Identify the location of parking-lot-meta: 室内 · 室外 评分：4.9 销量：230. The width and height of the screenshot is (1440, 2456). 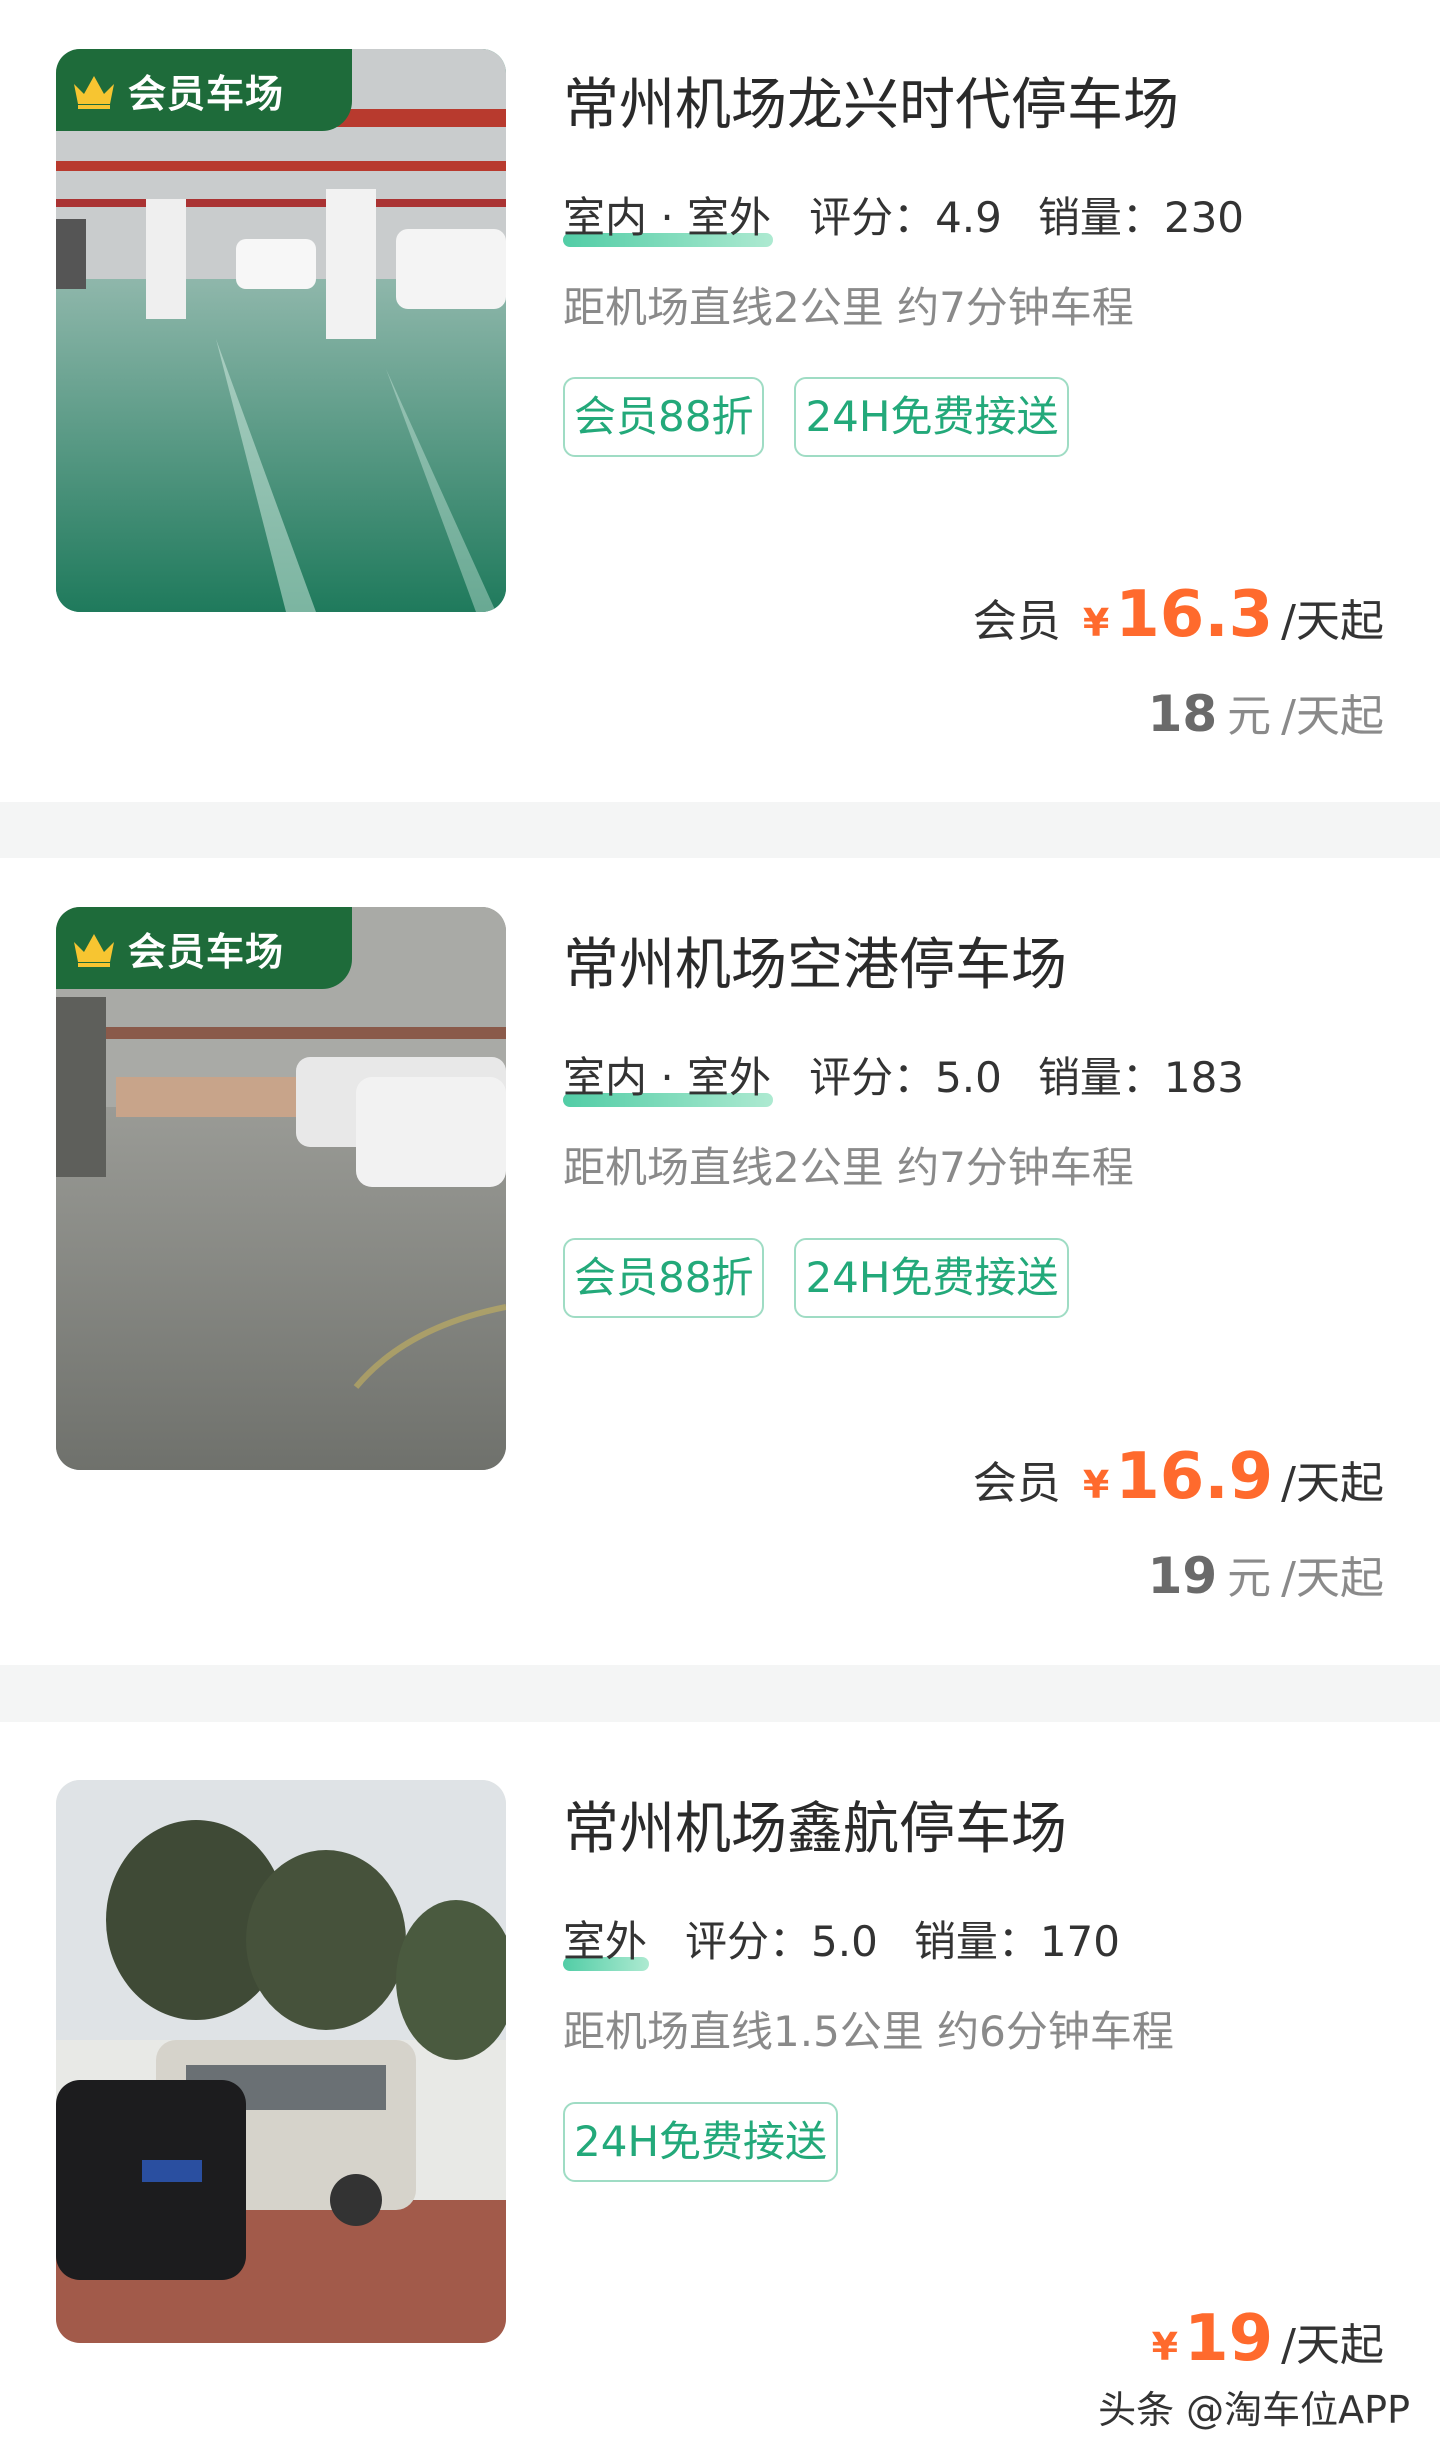
(904, 215).